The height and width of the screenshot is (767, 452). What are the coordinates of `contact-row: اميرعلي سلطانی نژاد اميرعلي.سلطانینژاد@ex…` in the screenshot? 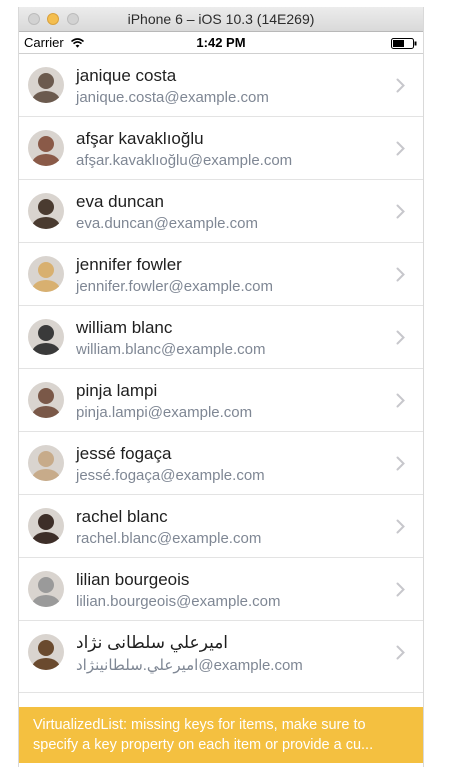 It's located at (221, 657).